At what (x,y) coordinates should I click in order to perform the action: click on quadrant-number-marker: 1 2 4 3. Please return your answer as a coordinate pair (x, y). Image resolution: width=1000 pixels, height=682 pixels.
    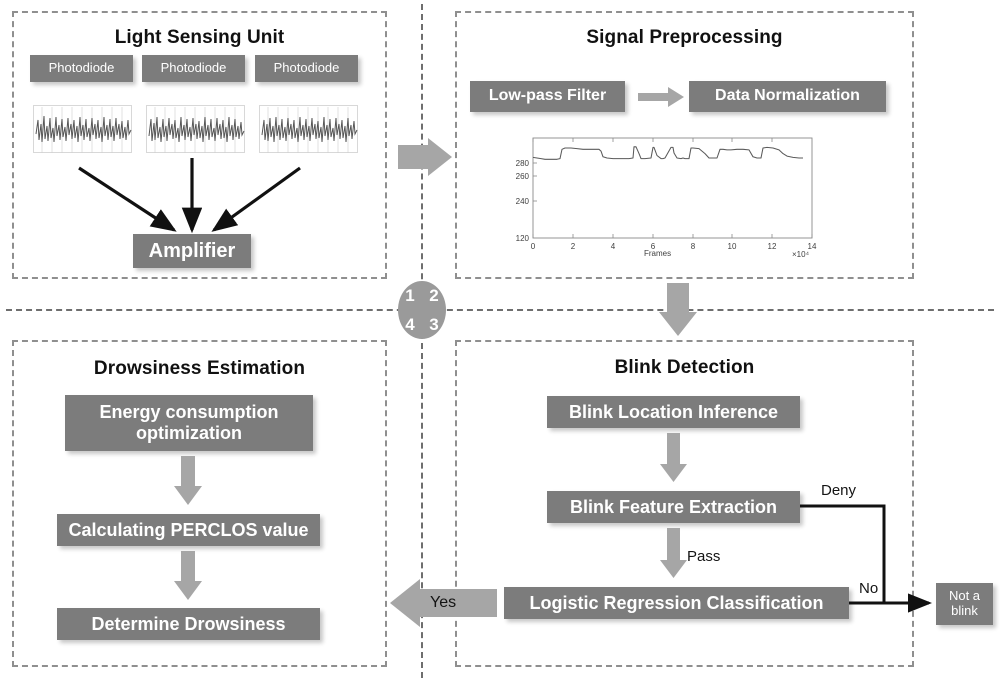
    Looking at the image, I should click on (422, 310).